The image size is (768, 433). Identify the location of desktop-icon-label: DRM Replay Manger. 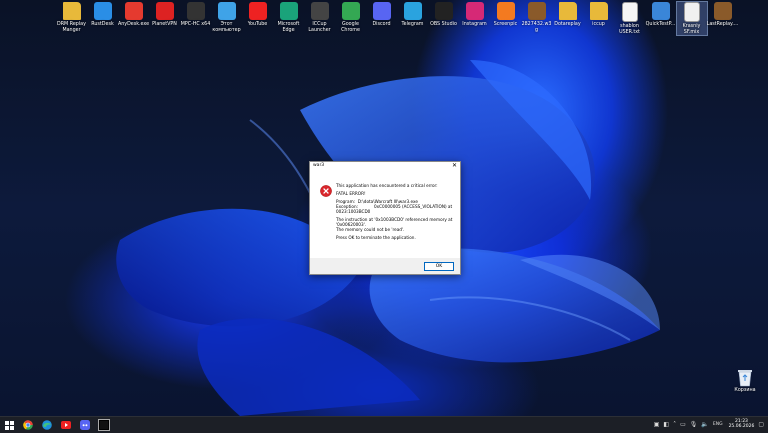
(71, 27).